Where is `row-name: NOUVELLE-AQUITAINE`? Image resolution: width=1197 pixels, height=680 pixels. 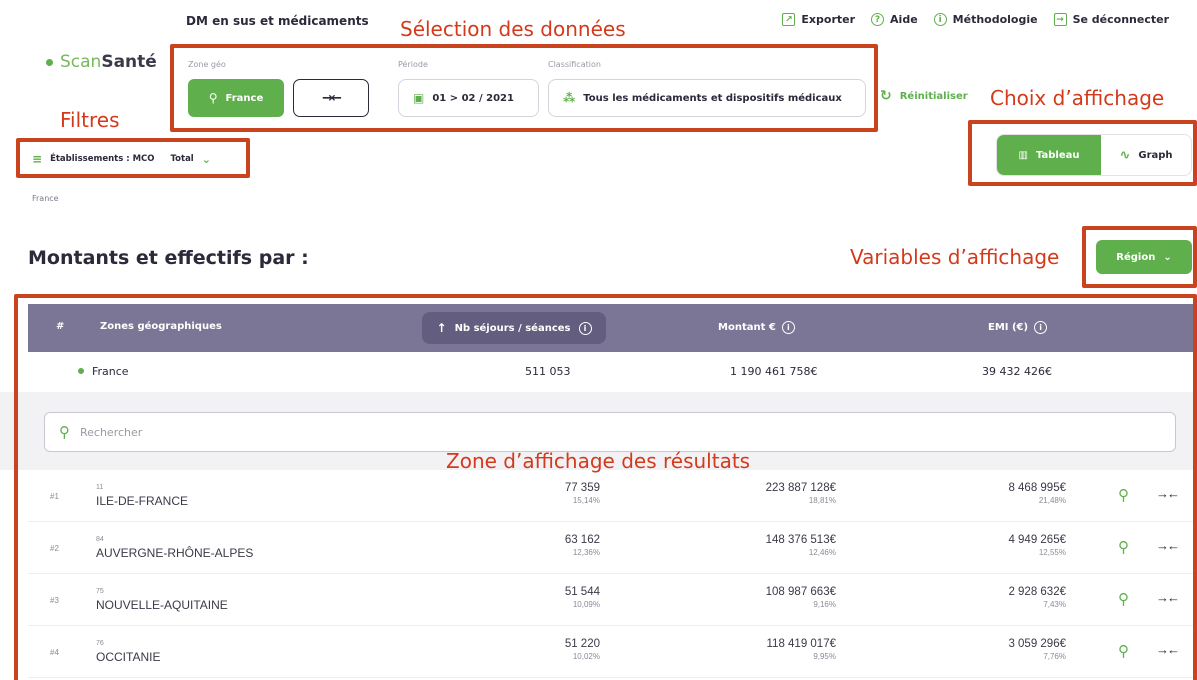
row-name: NOUVELLE-AQUITAINE is located at coordinates (162, 605).